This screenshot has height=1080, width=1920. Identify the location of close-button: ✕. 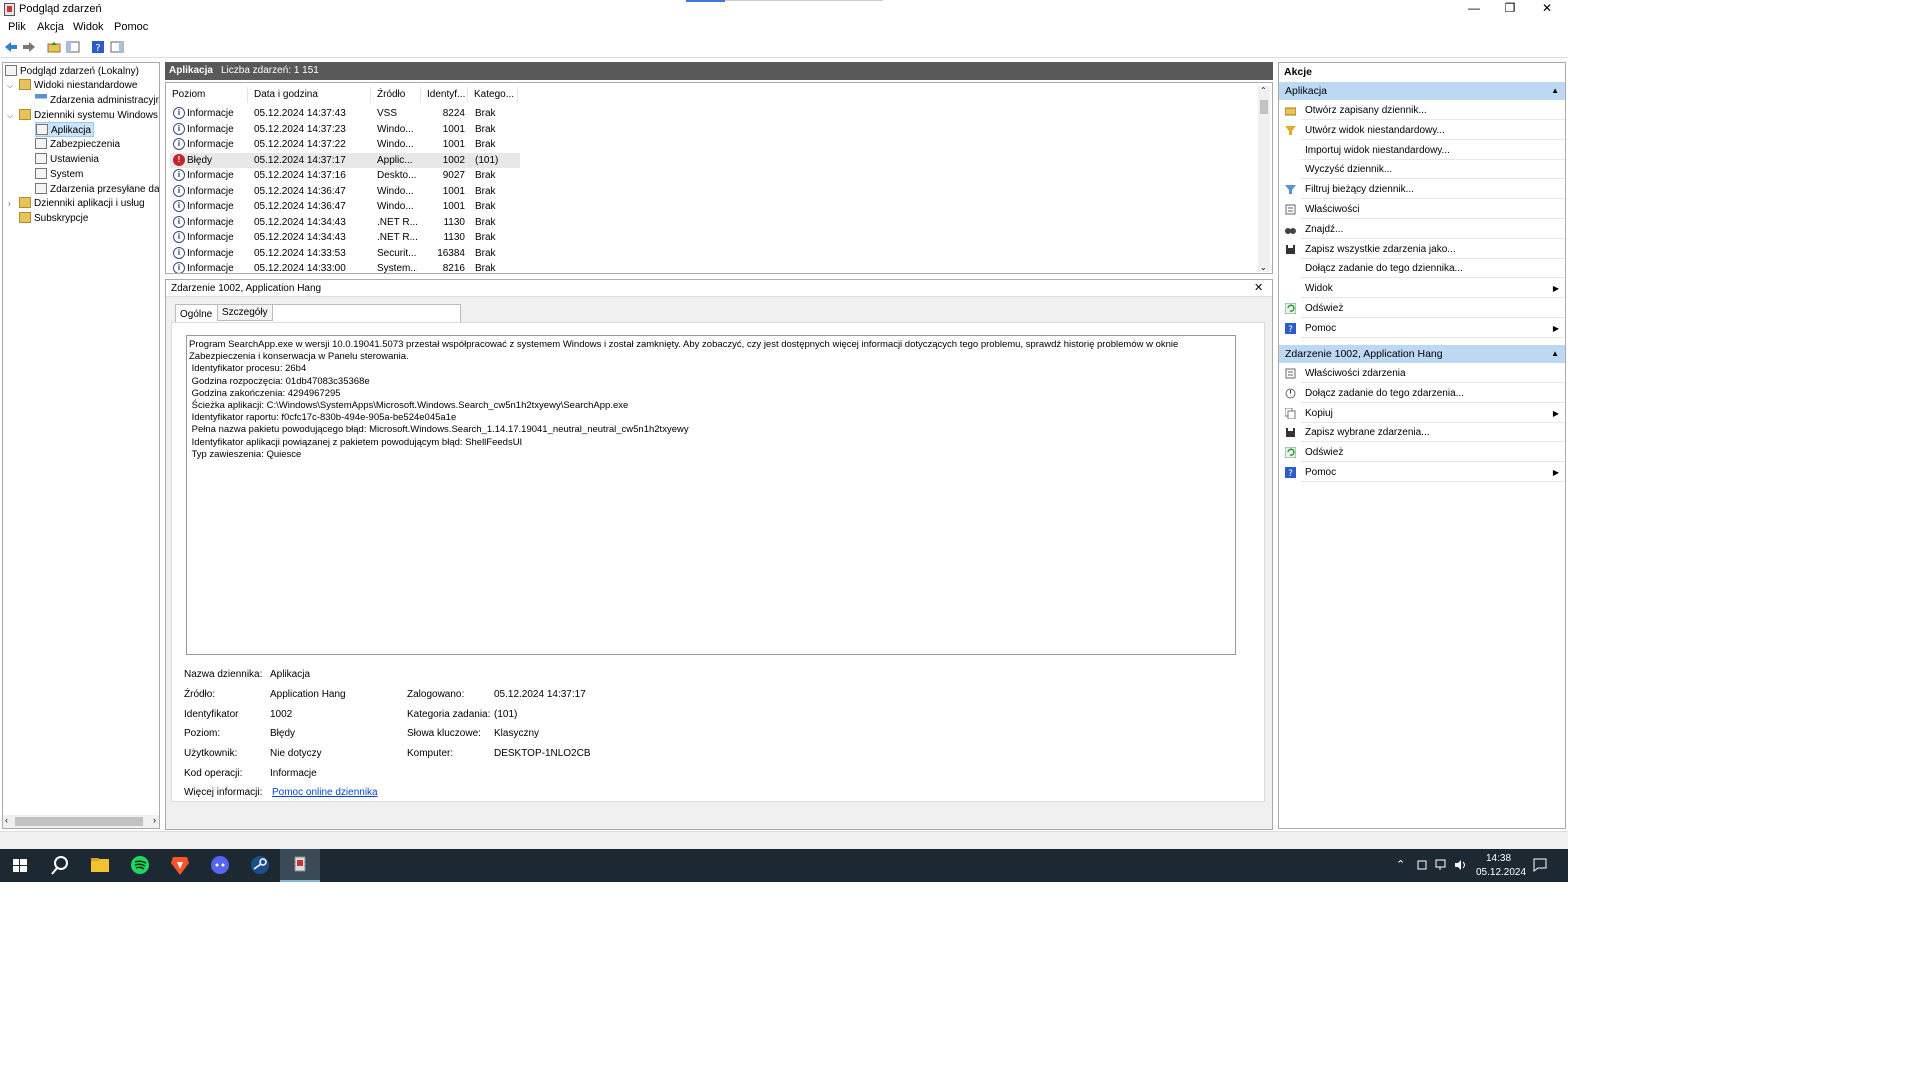
(1547, 9).